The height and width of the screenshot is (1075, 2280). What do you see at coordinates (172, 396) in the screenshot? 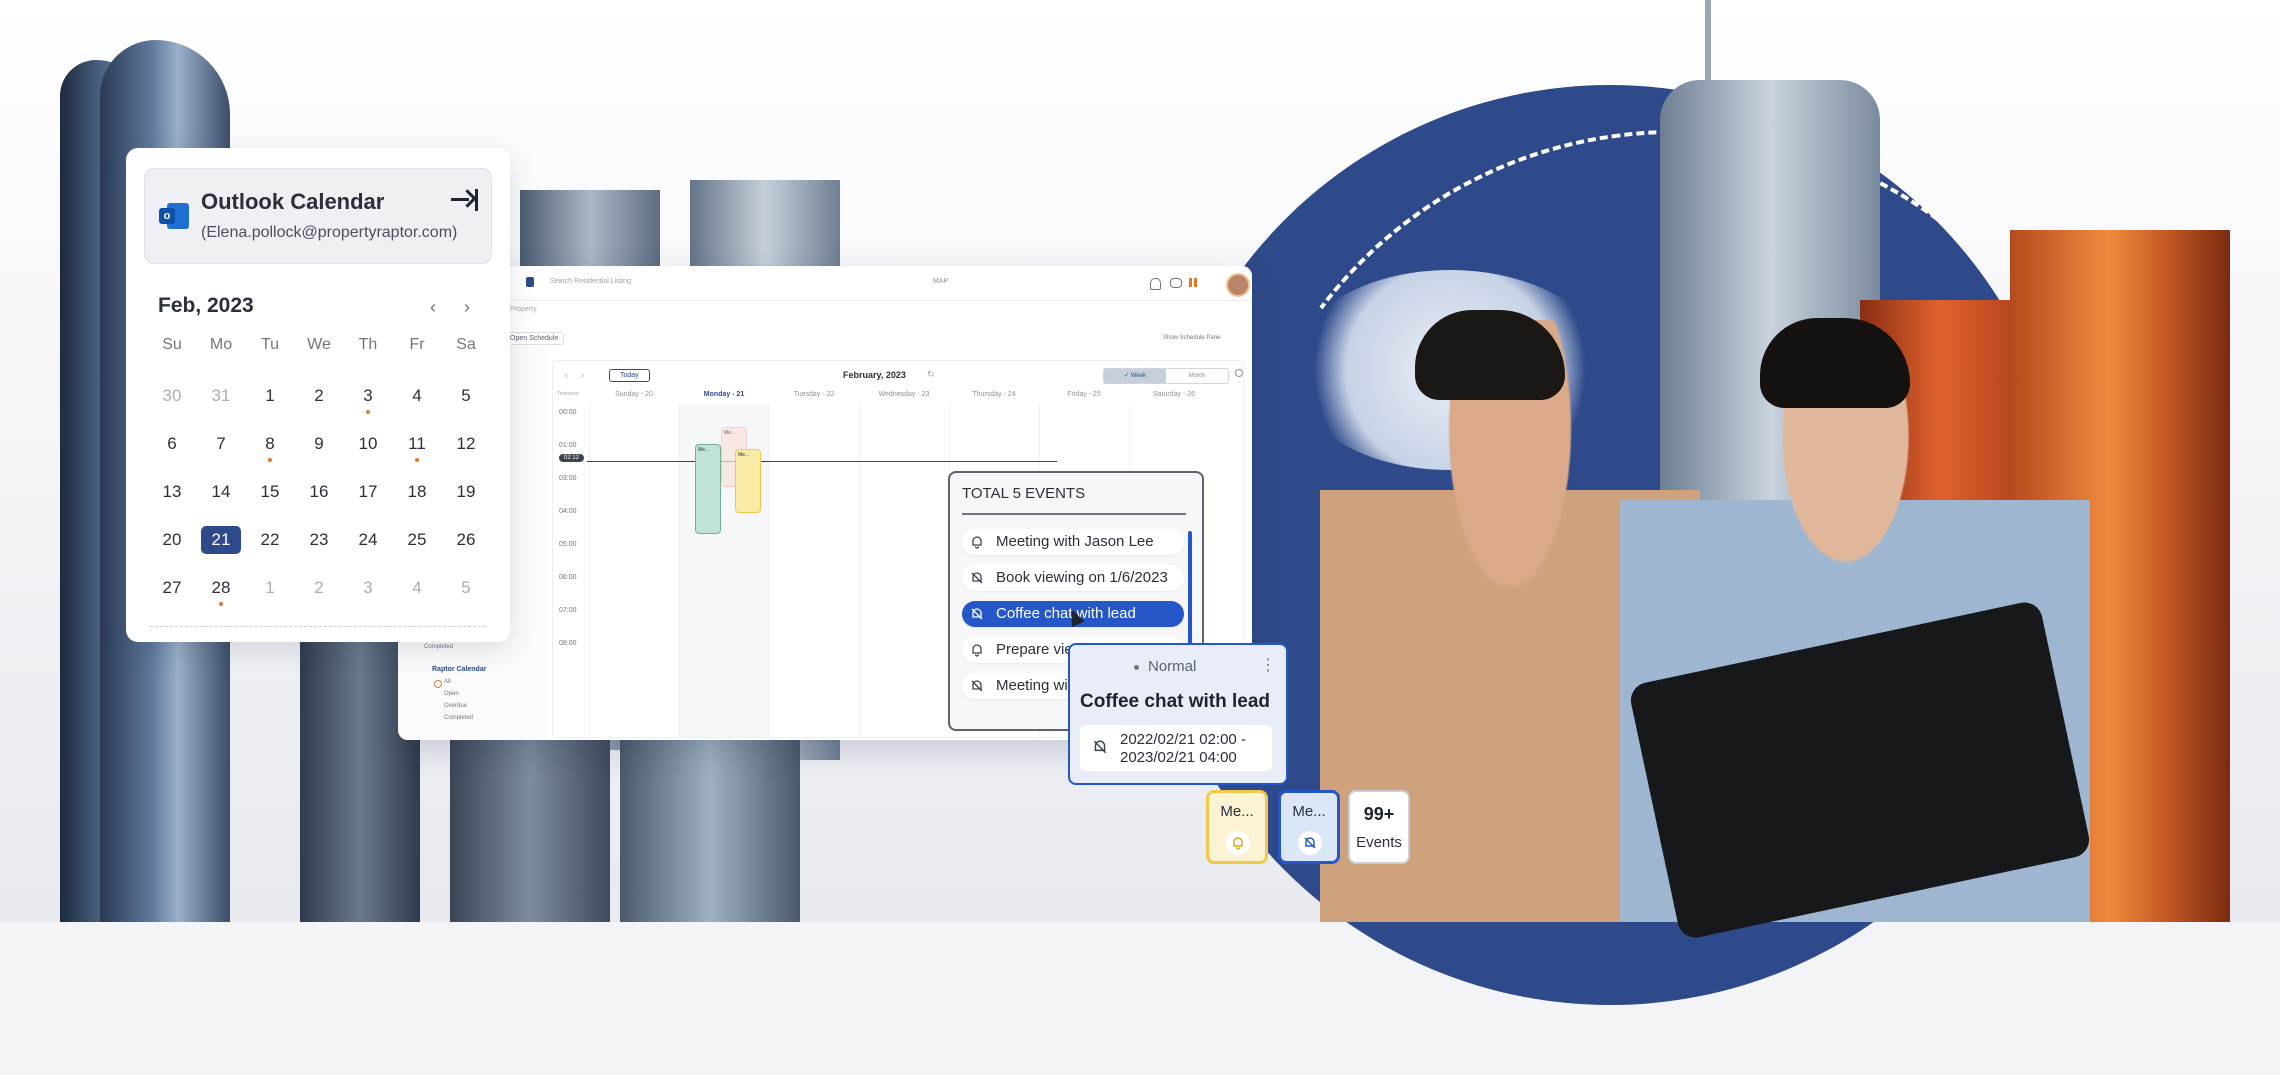
I see `calendar-day: 30` at bounding box center [172, 396].